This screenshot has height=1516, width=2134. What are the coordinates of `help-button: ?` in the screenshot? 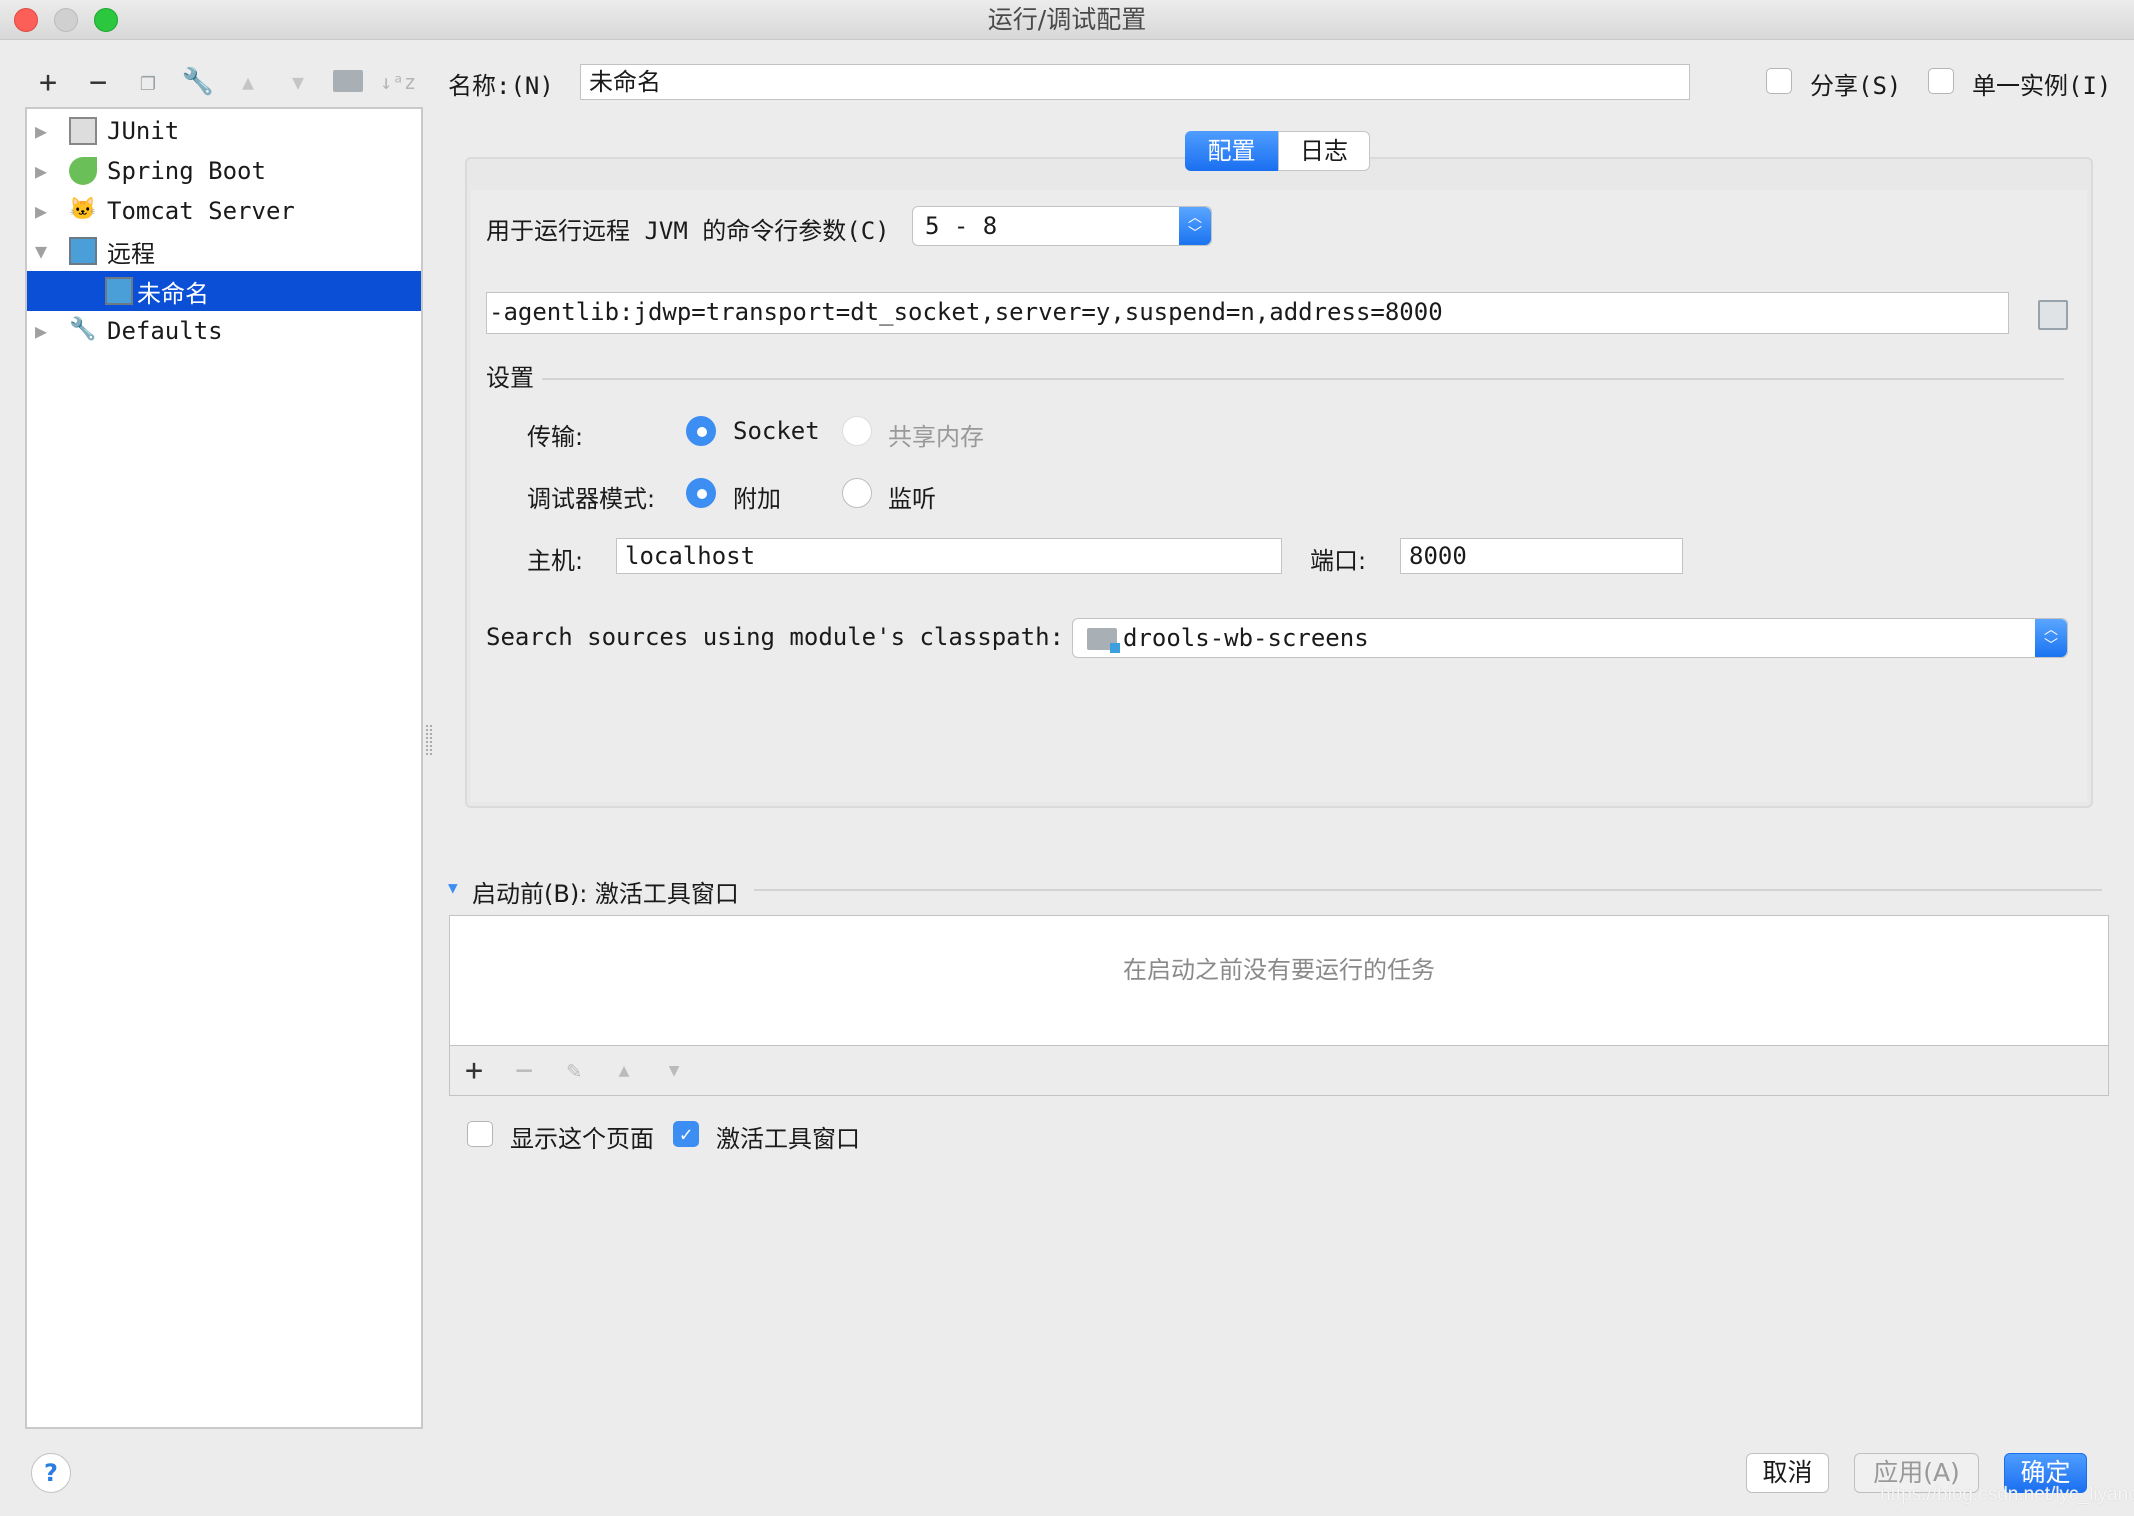 It's located at (51, 1473).